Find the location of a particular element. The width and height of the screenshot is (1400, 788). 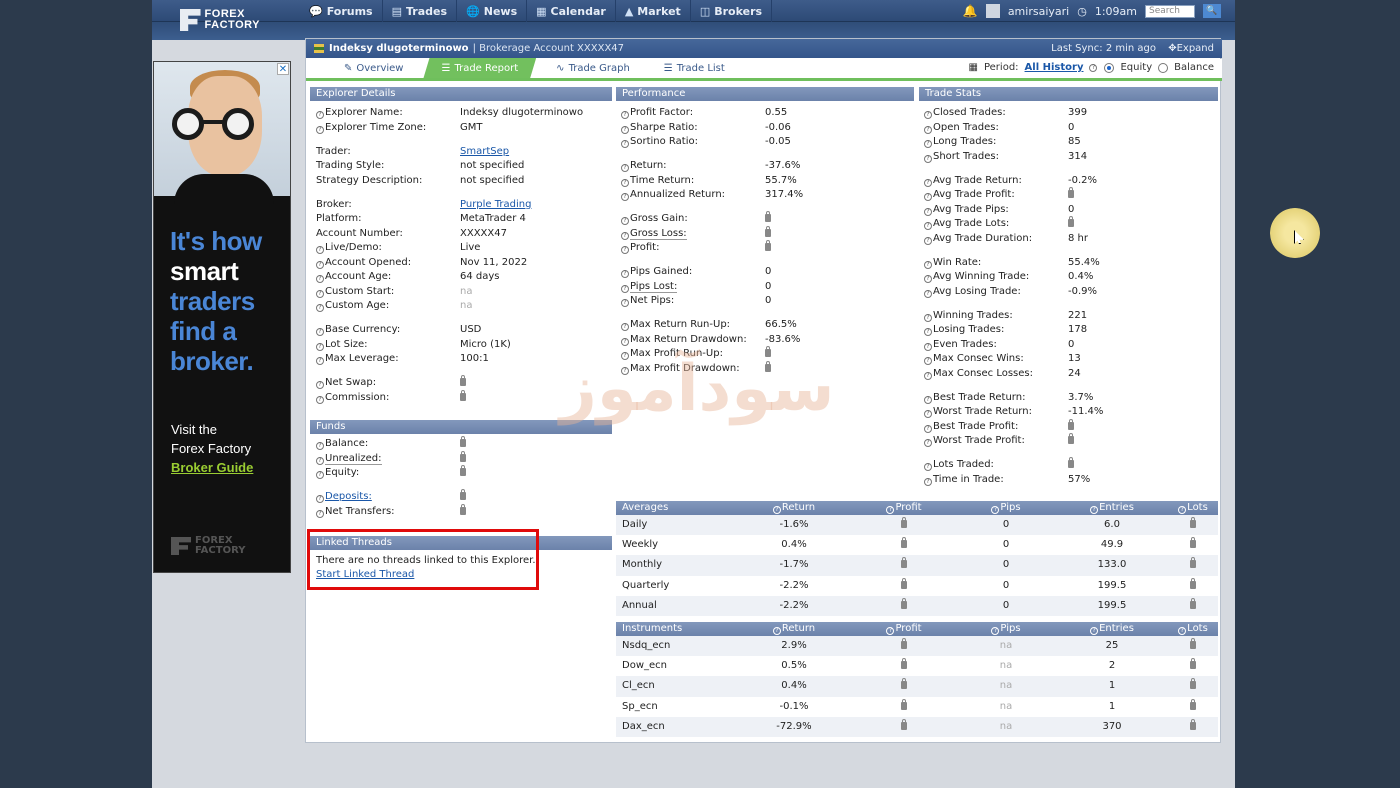

nav-item-market: ▲ Market is located at coordinates (653, 11).